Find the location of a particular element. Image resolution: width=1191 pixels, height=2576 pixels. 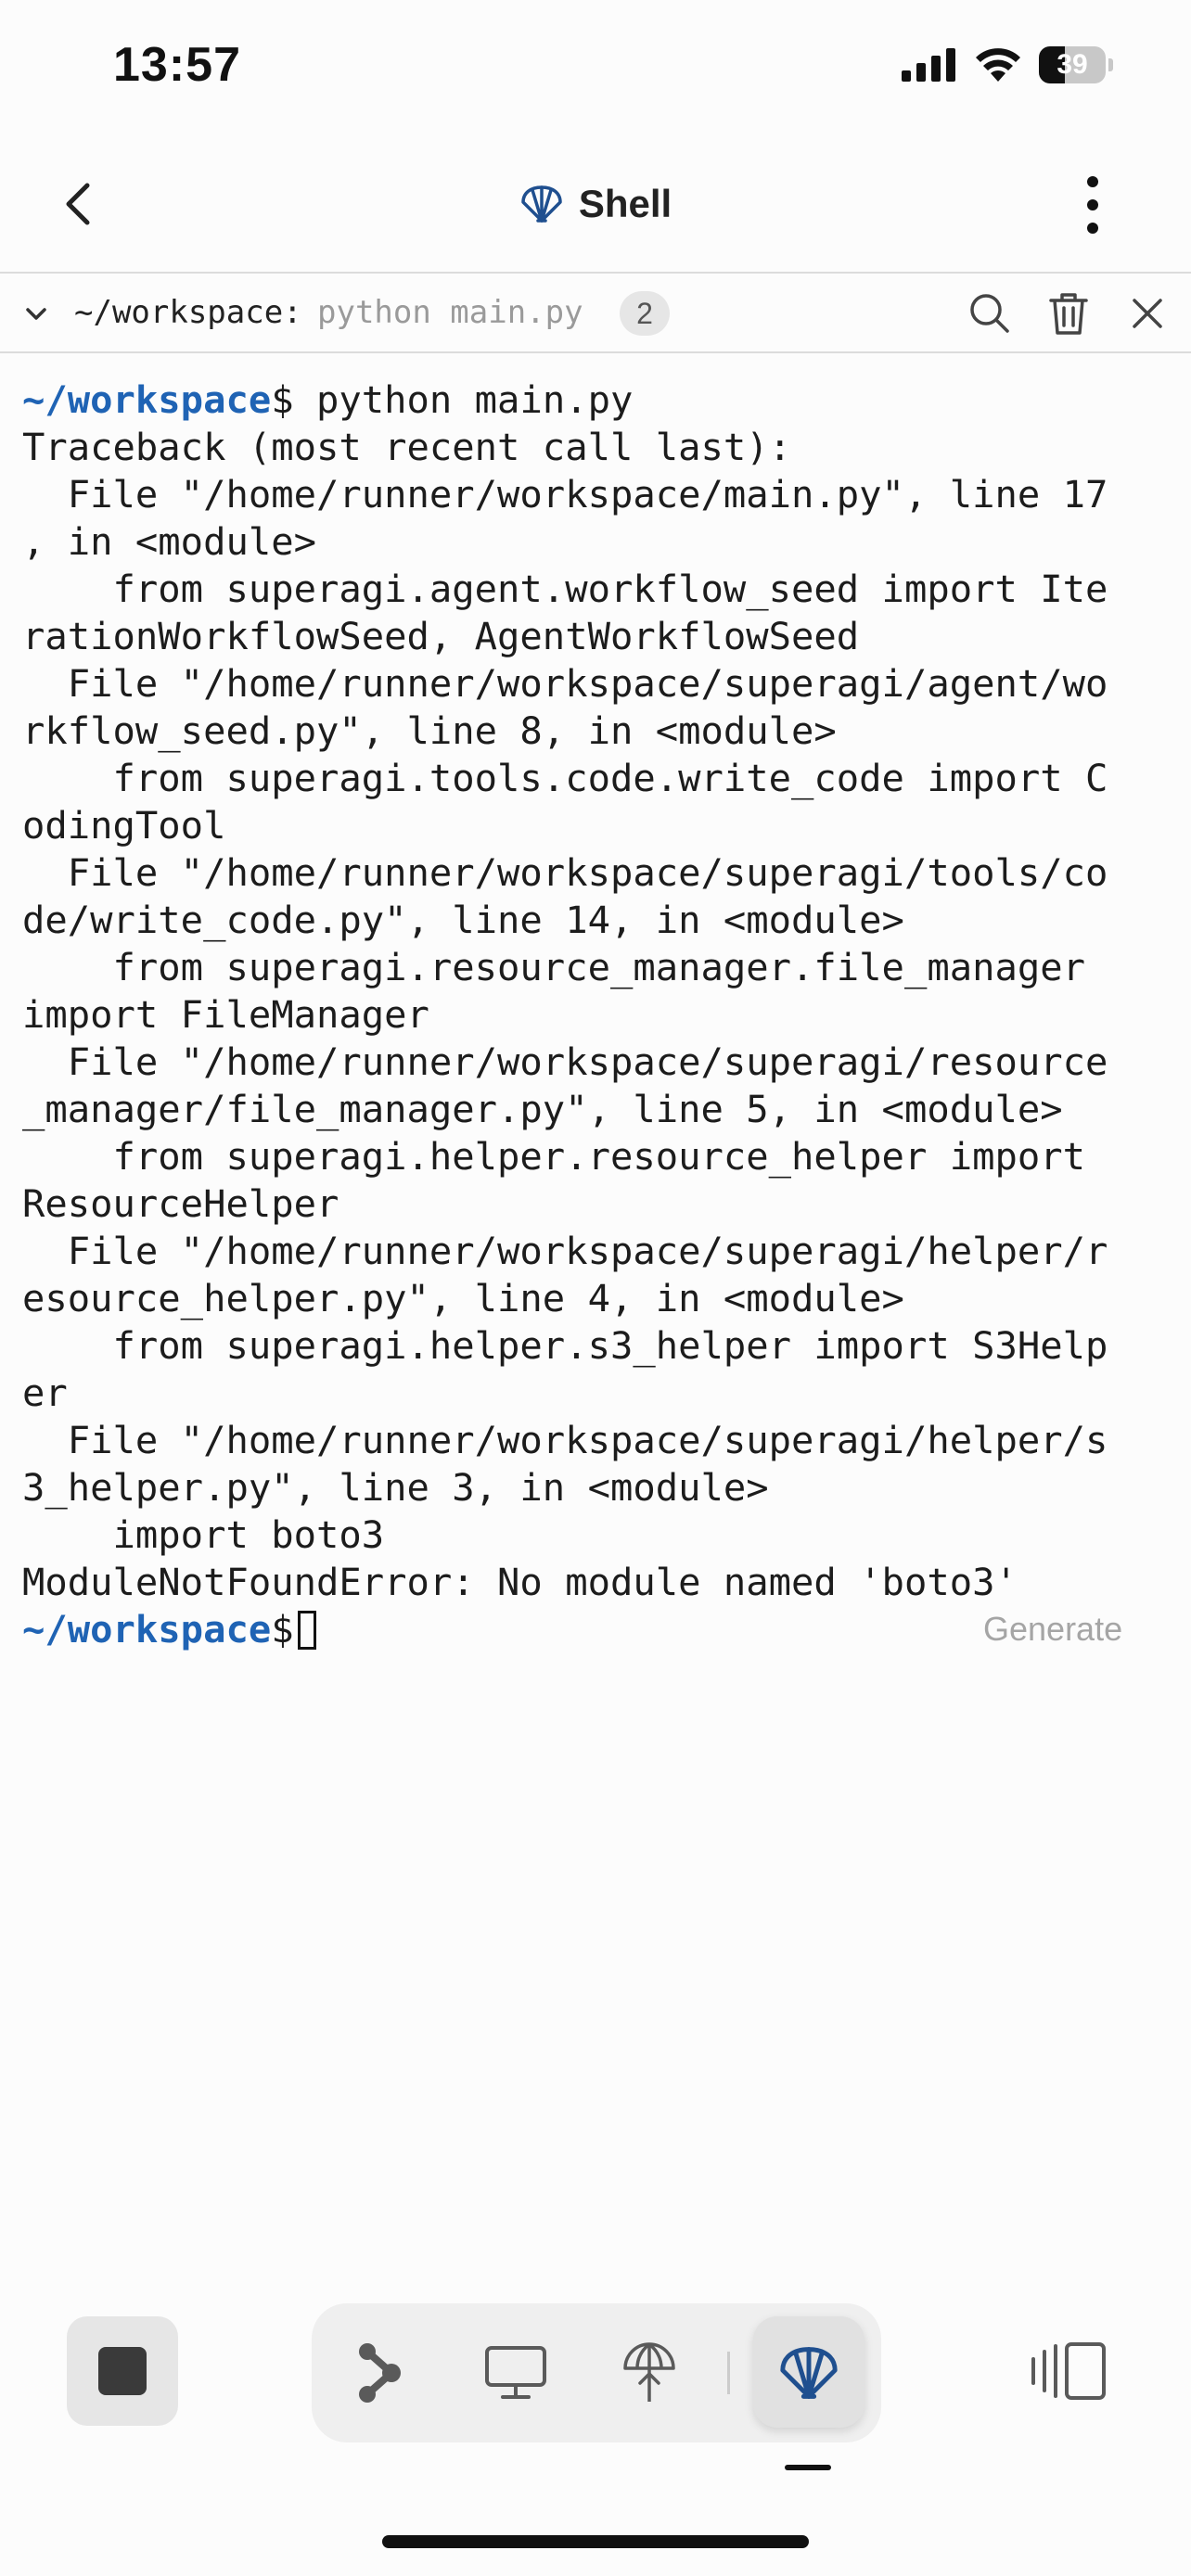

tool-dock is located at coordinates (597, 2372).